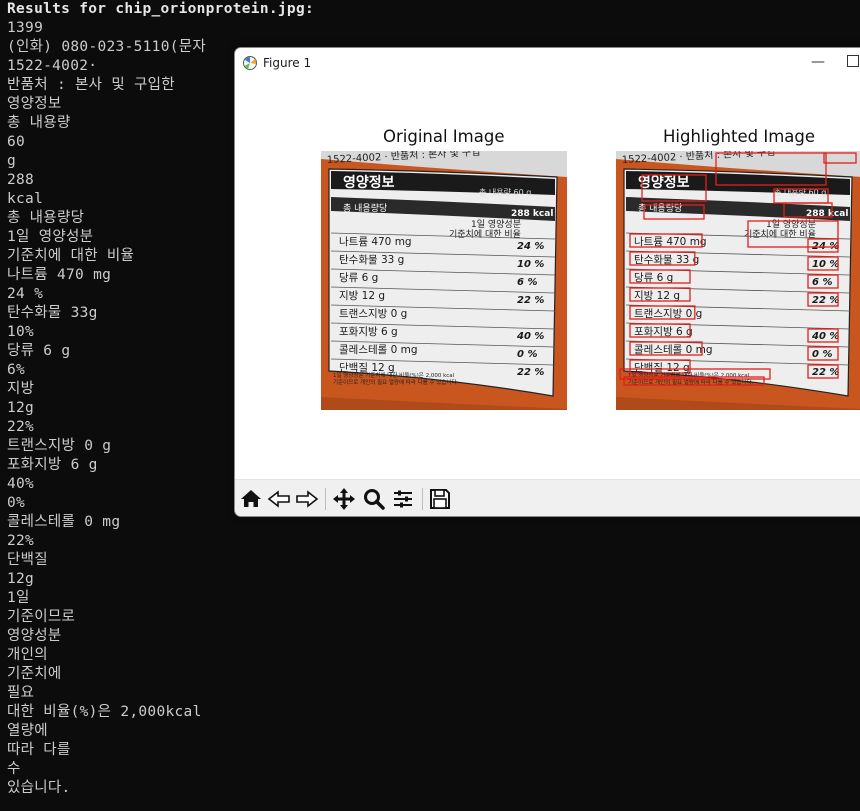 The width and height of the screenshot is (860, 811). Describe the element at coordinates (107, 47) in the screenshot. I see `terminal-line: (인화) 080-023-5110(문자` at that location.